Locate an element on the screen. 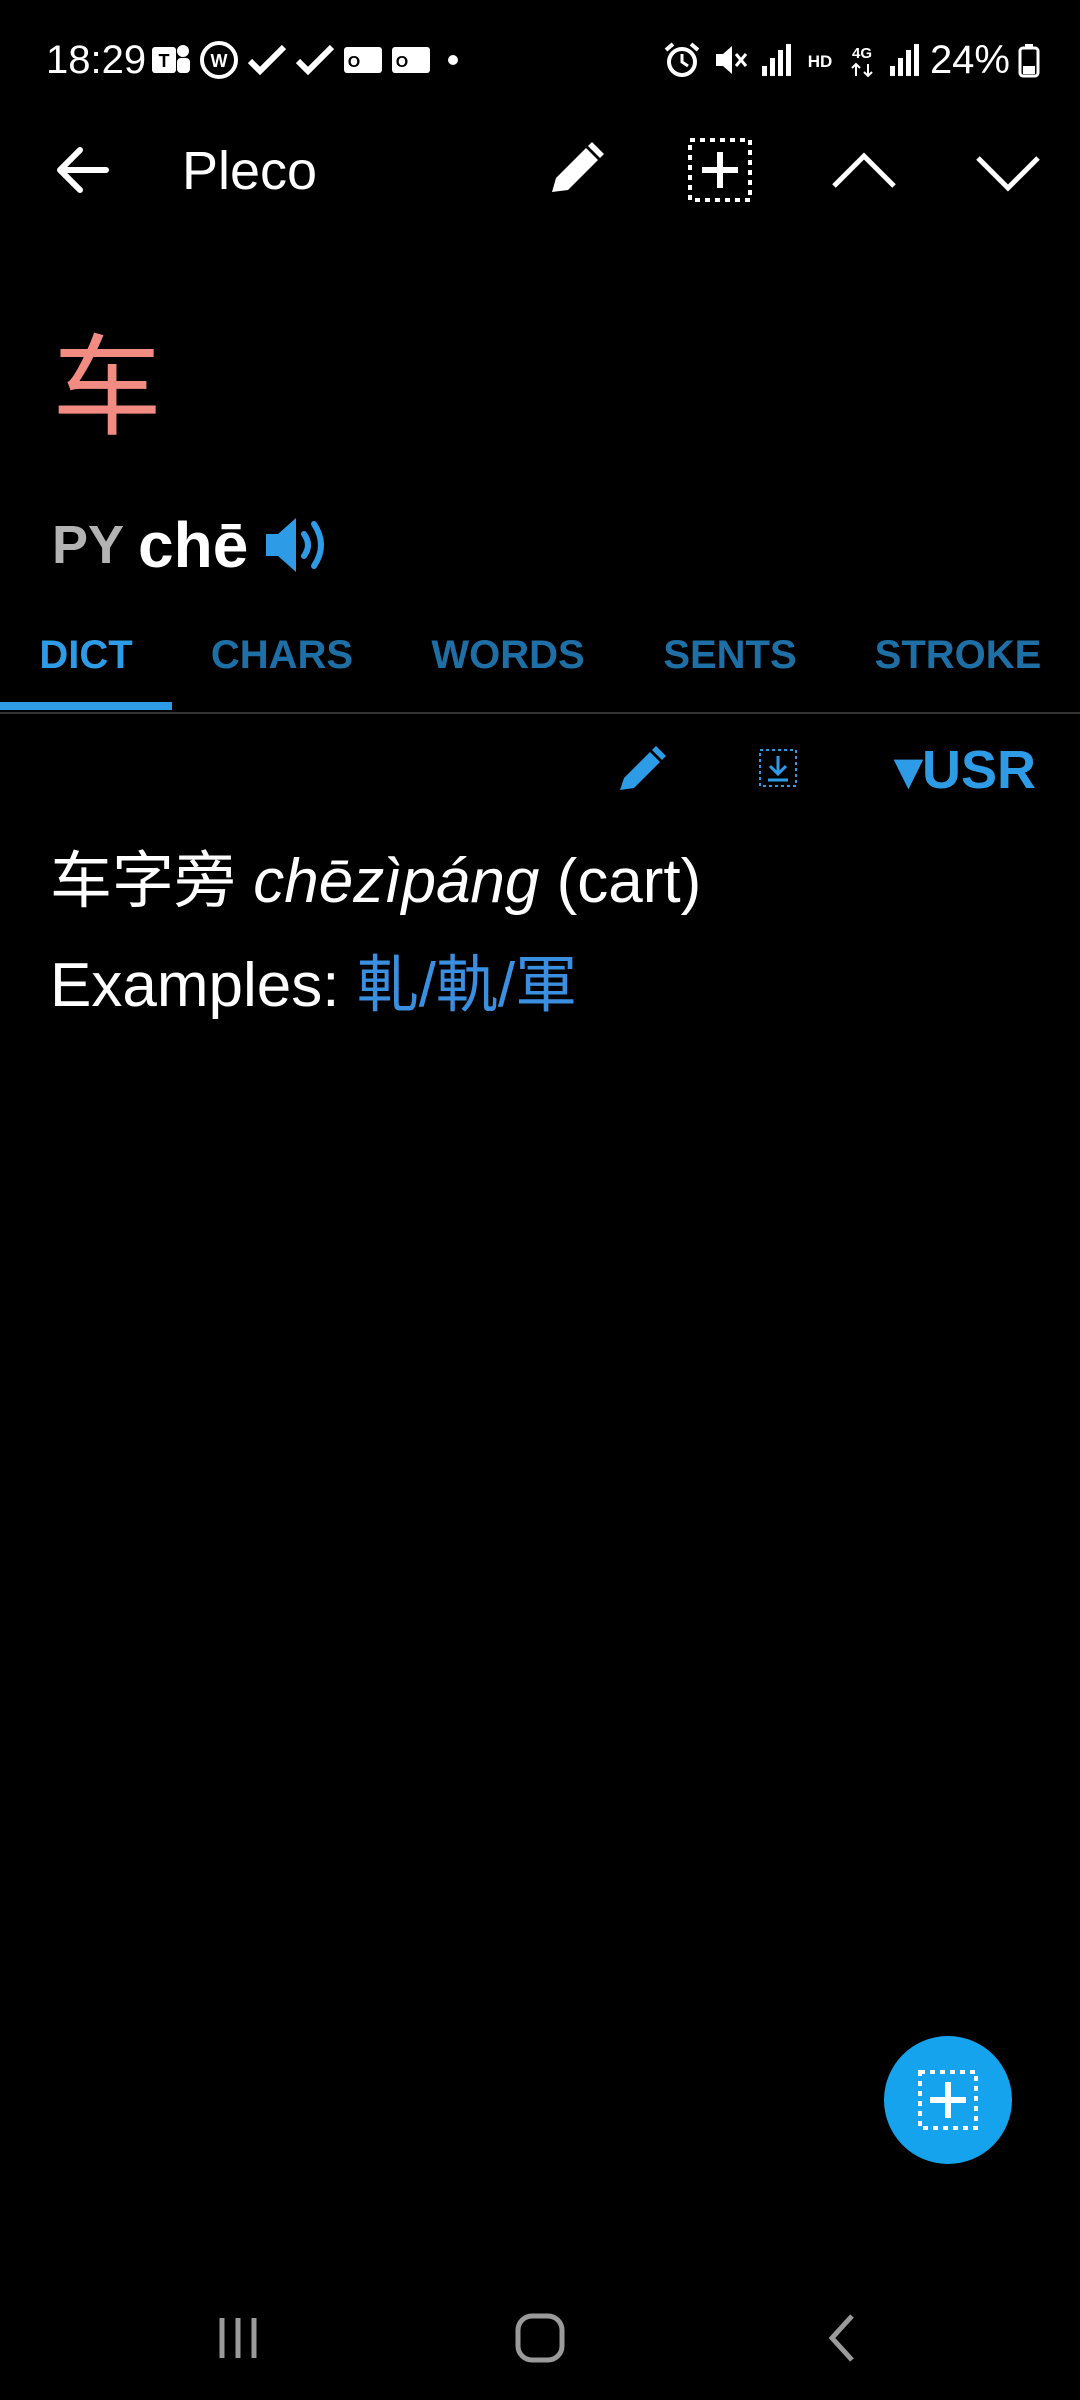 Image resolution: width=1080 pixels, height=2400 pixels. navigation-bar is located at coordinates (540, 2334).